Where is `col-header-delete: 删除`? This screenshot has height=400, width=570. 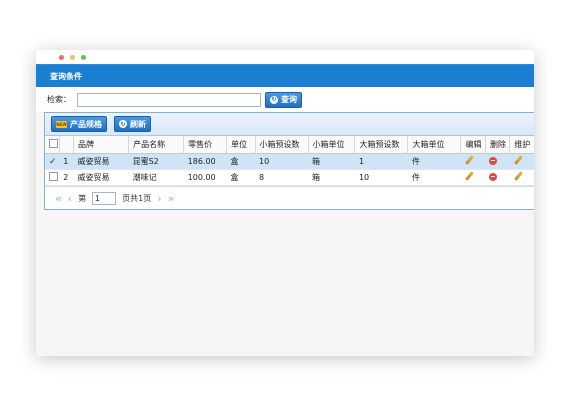 col-header-delete: 删除 is located at coordinates (498, 145).